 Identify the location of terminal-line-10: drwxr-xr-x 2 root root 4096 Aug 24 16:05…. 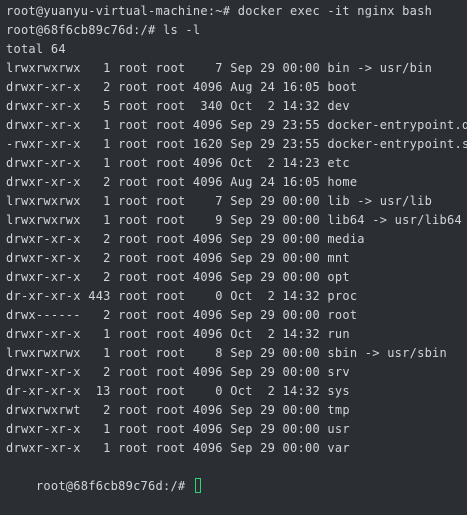
(182, 182).